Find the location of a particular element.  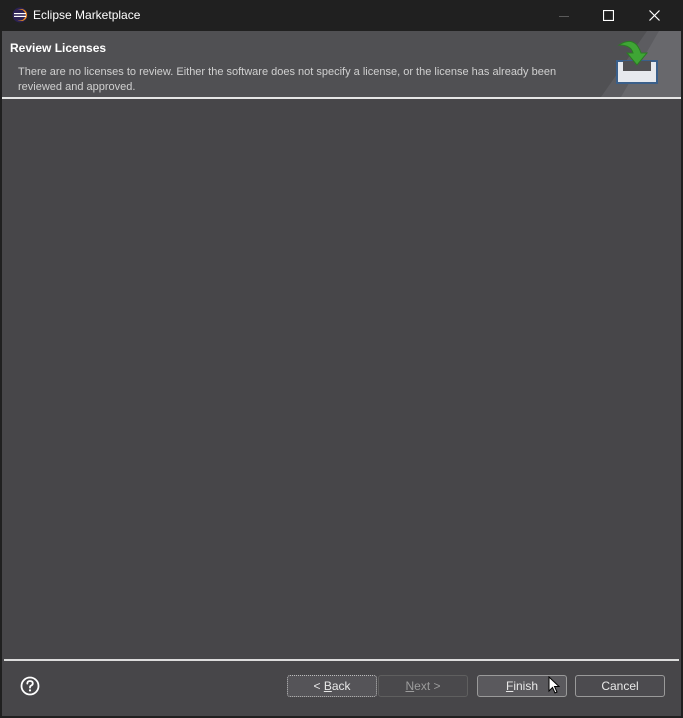

title-bar: Eclipse Marketplace is located at coordinates (341, 15).